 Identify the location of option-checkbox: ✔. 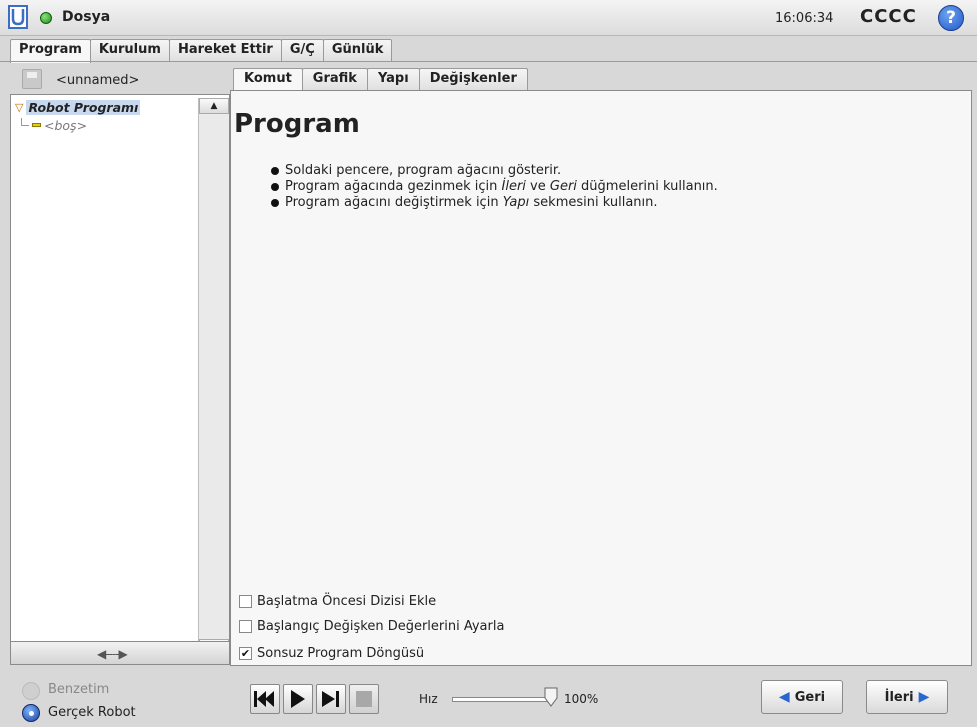
(245, 653).